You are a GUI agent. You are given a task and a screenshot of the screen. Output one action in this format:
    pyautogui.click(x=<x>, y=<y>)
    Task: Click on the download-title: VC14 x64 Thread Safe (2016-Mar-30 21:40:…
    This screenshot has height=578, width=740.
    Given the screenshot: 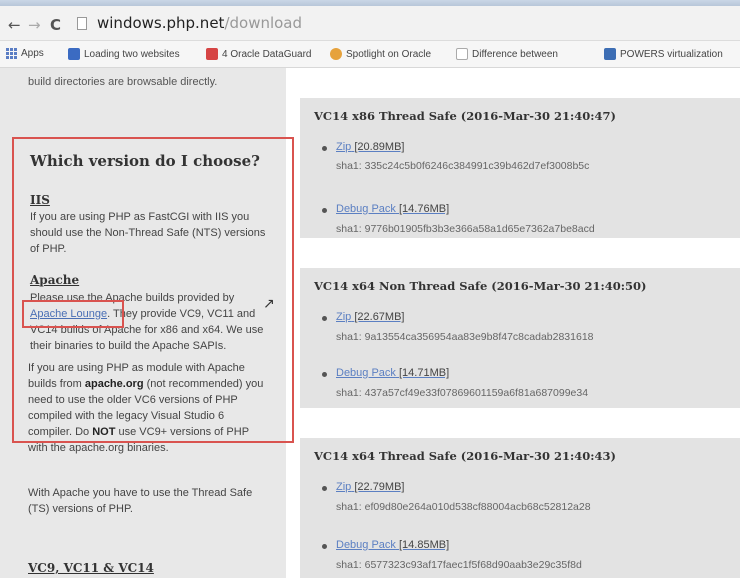 What is the action you would take?
    pyautogui.click(x=465, y=456)
    